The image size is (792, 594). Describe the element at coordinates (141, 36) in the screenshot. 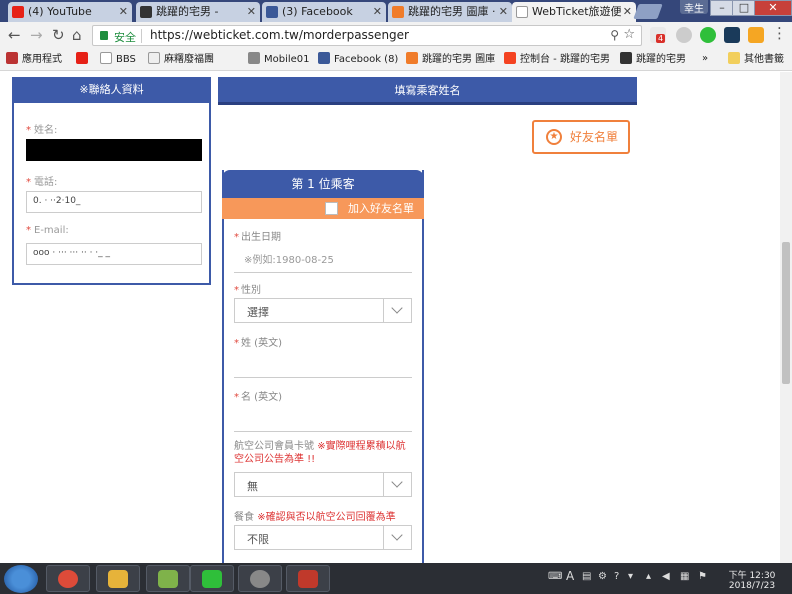

I see `url-divider` at that location.